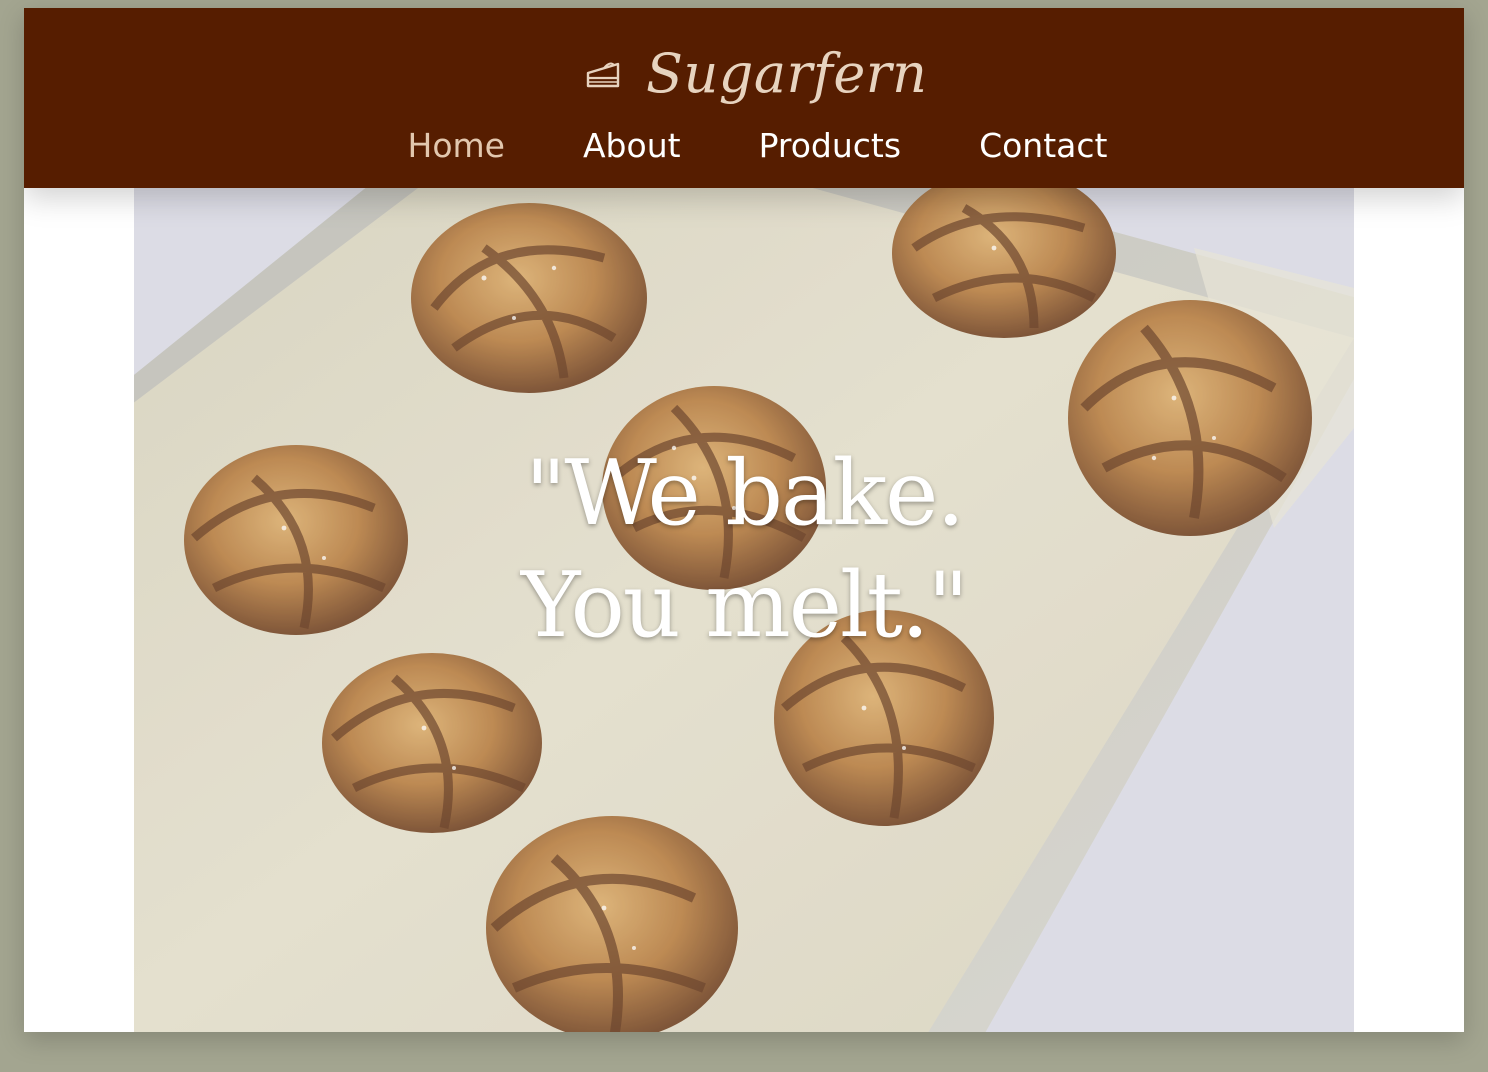 The height and width of the screenshot is (1072, 1488). Describe the element at coordinates (830, 146) in the screenshot. I see `nav-products: Products` at that location.